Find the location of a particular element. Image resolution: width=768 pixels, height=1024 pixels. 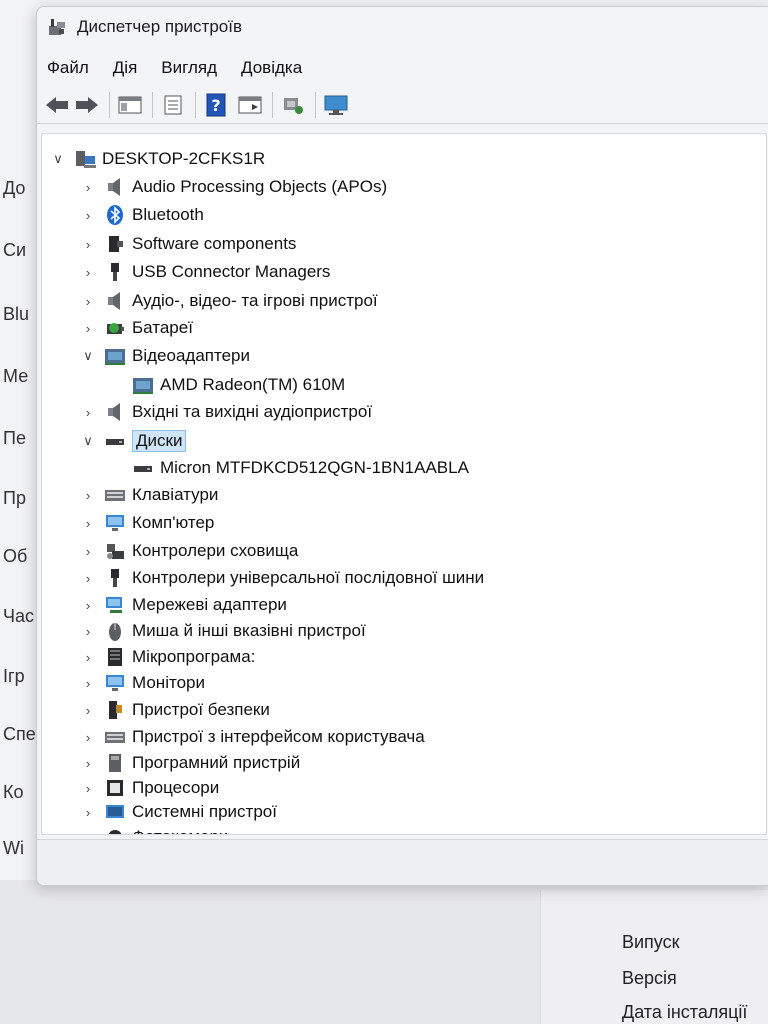

device-category: › Фотокамери is located at coordinates (154, 829).